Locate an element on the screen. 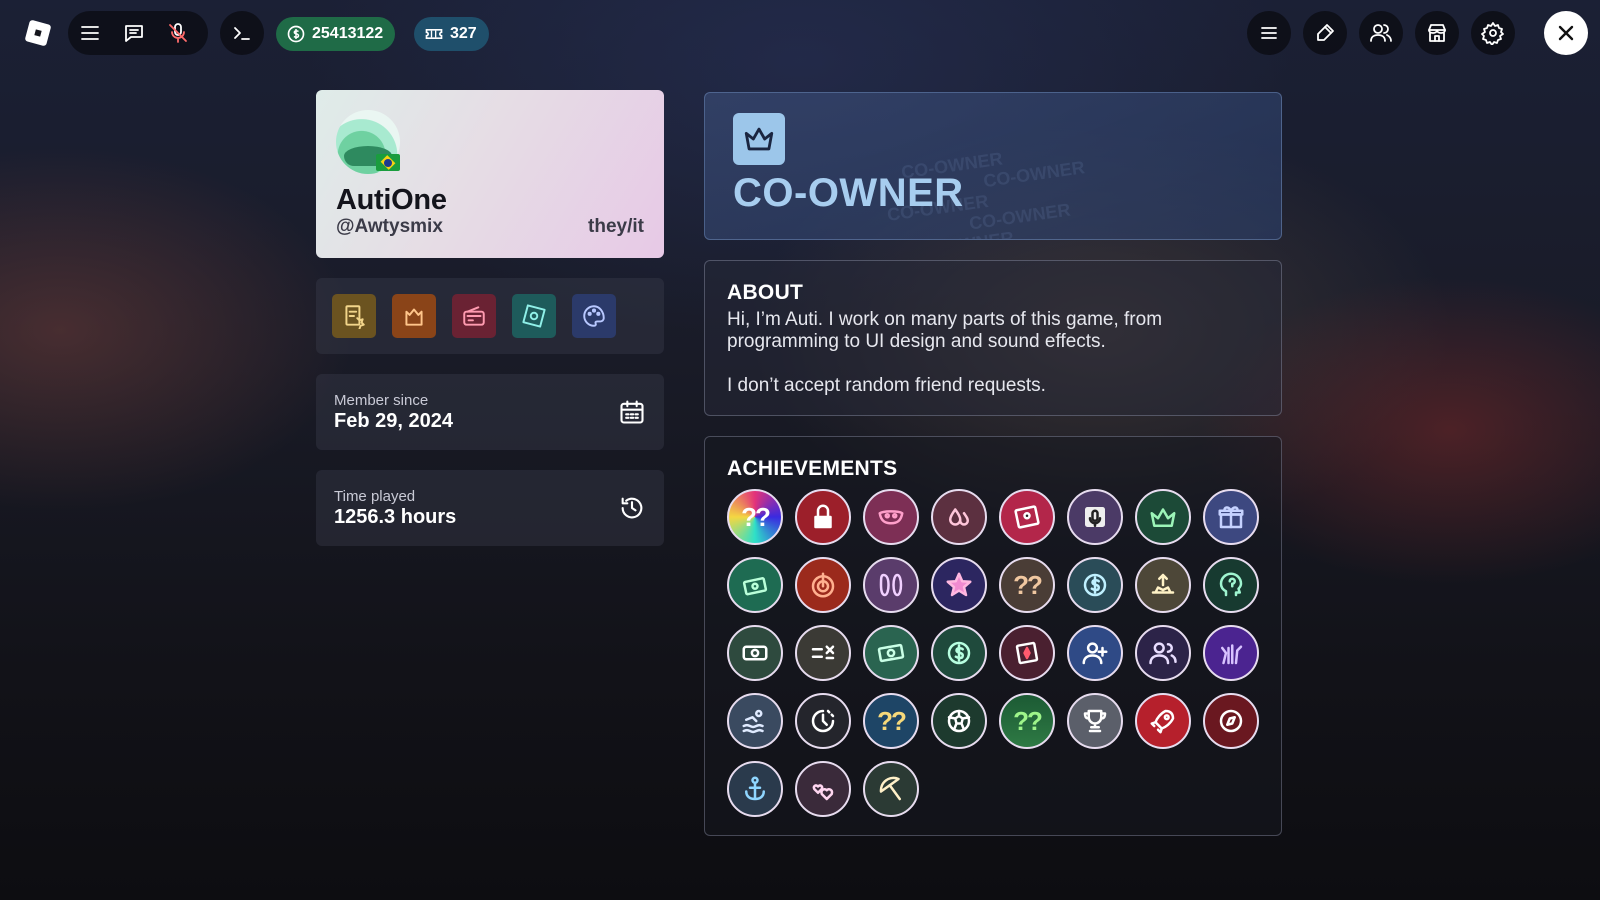 The height and width of the screenshot is (900, 1600). badge-palette is located at coordinates (594, 316).